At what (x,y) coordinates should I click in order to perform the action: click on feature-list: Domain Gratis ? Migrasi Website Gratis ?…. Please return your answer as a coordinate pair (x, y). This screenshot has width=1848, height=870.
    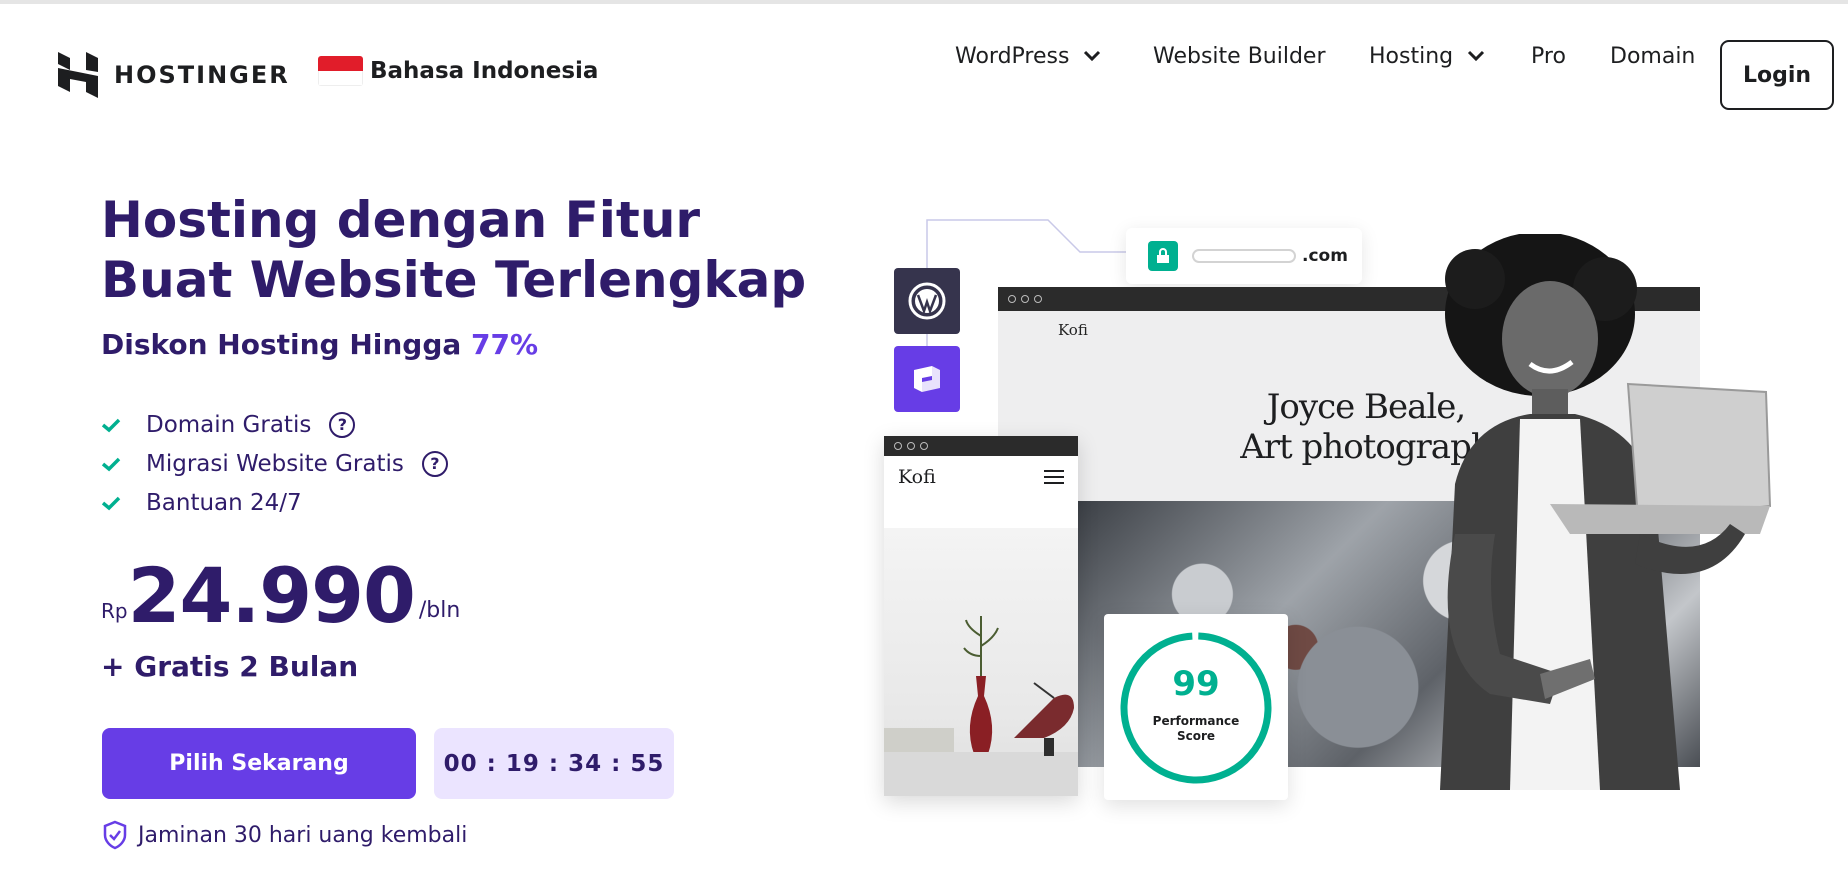
    Looking at the image, I should click on (274, 463).